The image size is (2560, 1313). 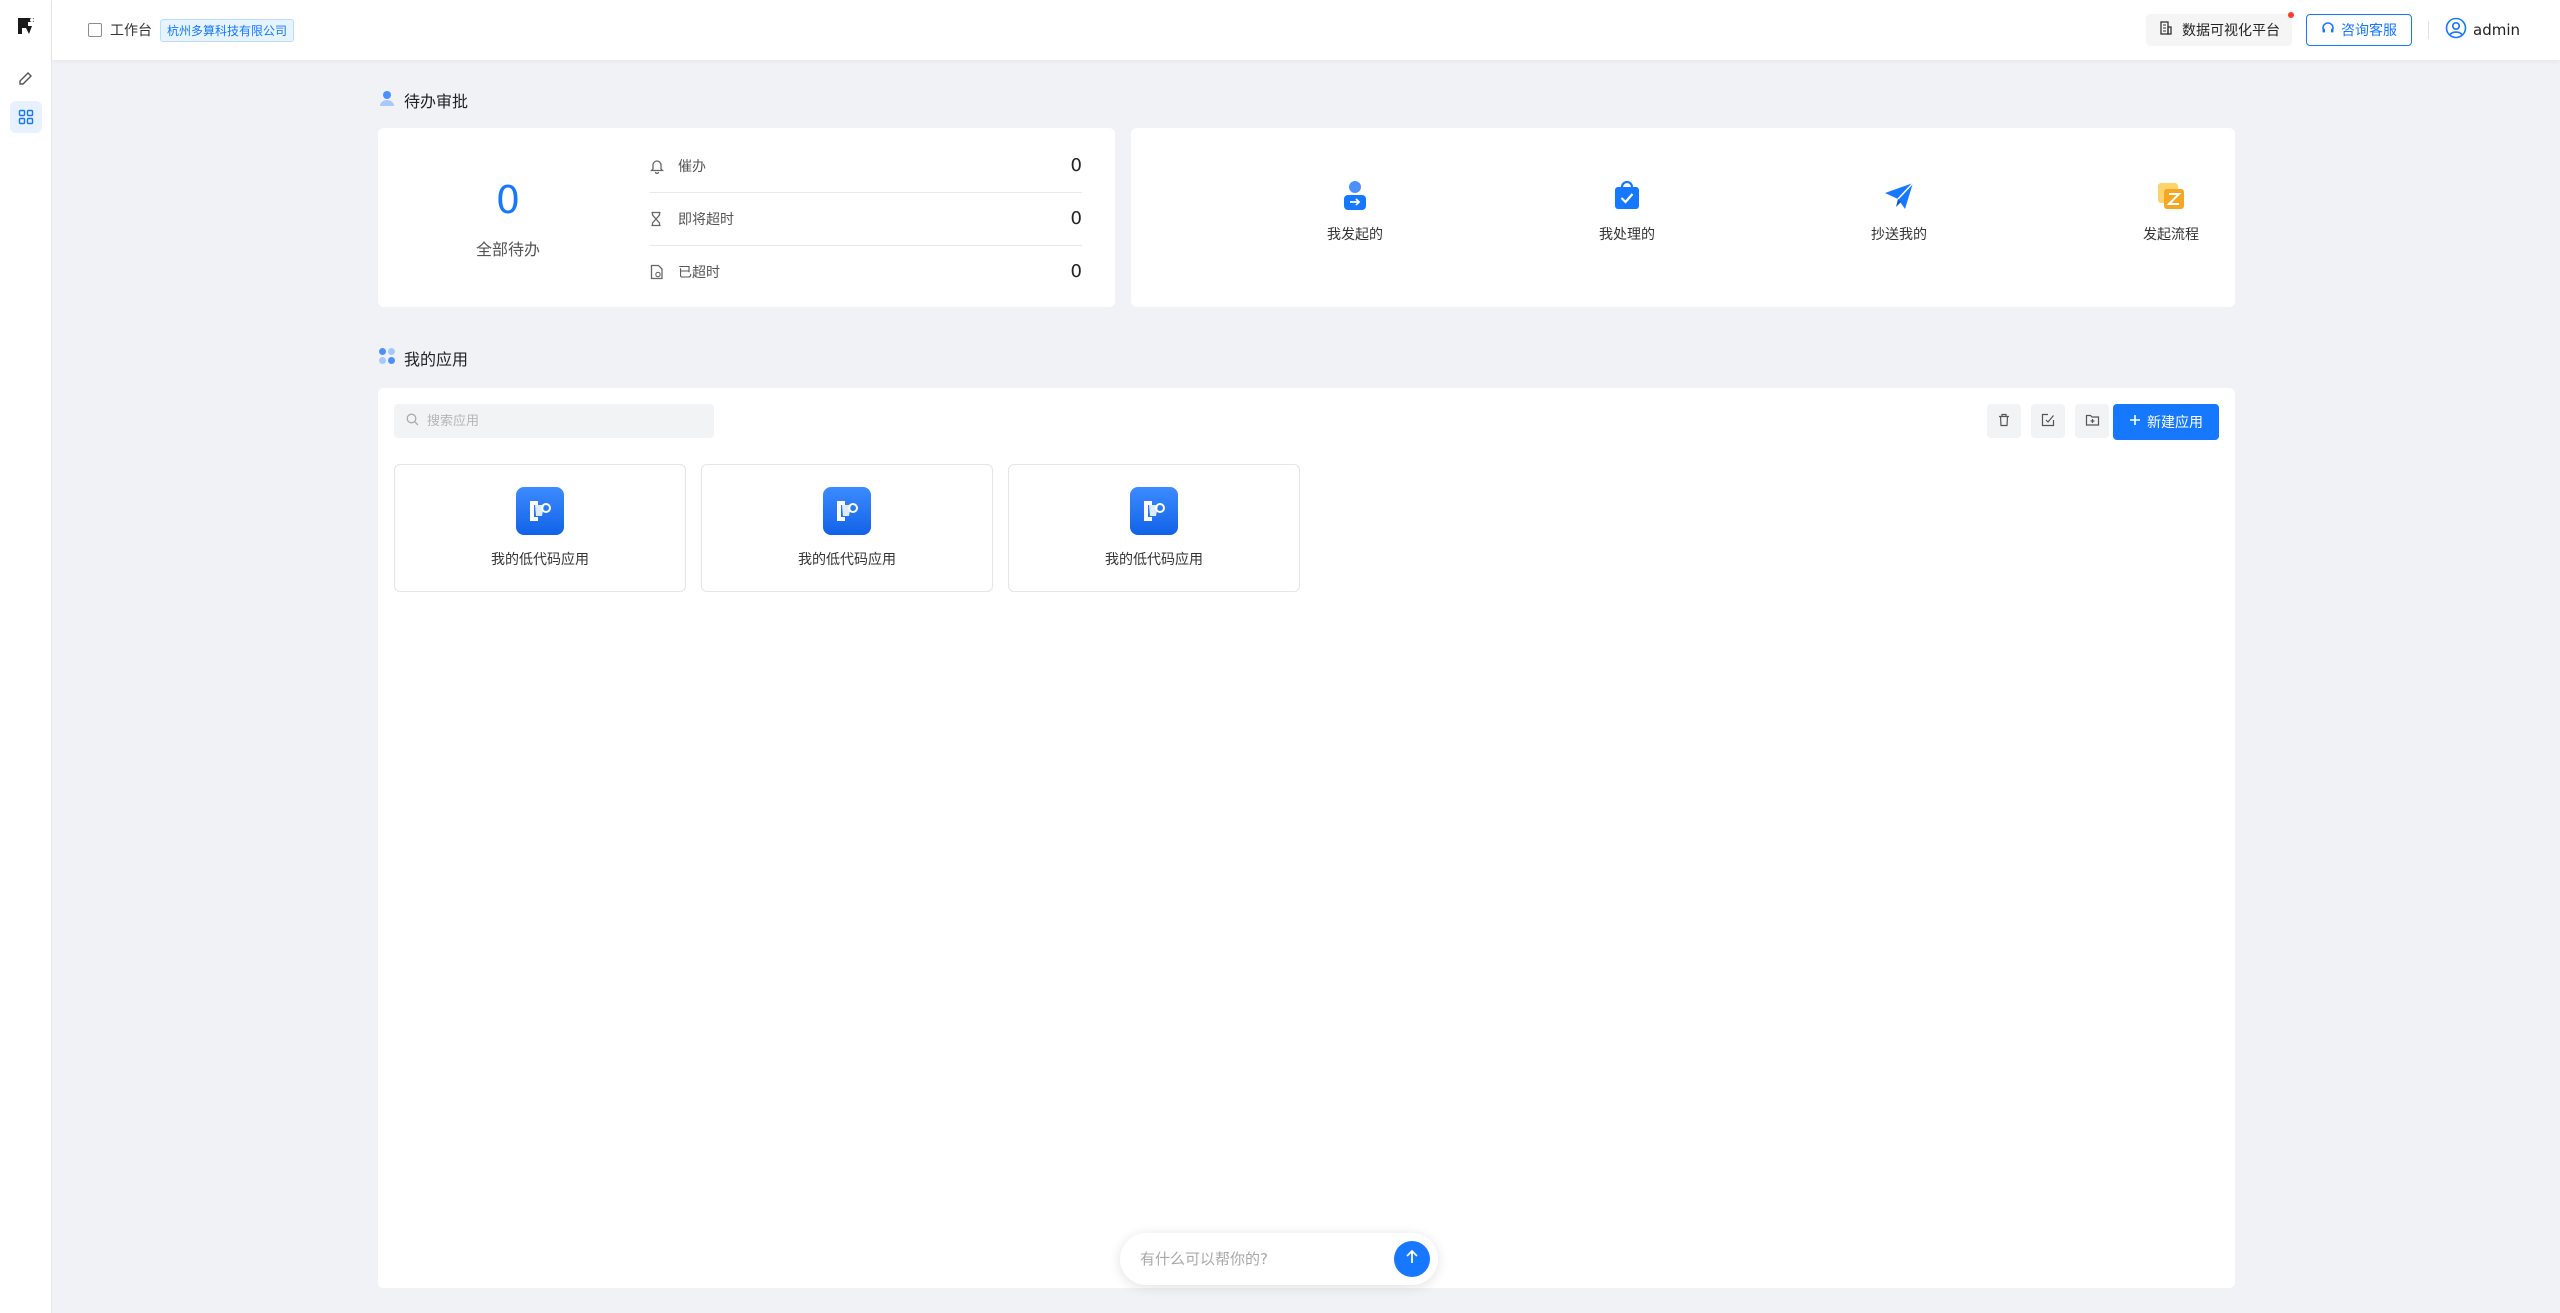 I want to click on plus-icon, so click(x=2135, y=422).